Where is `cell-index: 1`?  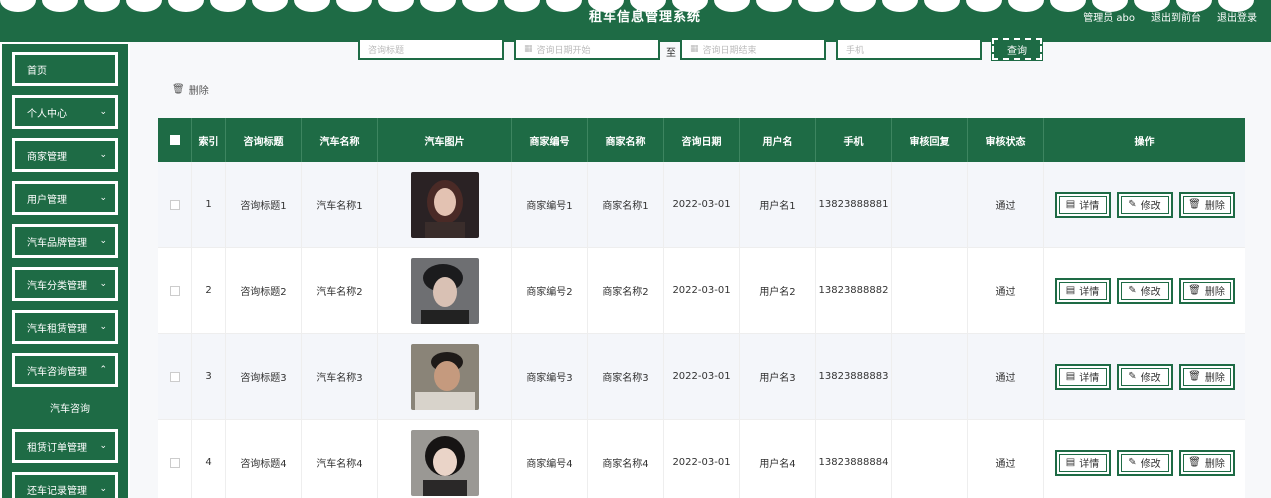
cell-index: 1 is located at coordinates (209, 204).